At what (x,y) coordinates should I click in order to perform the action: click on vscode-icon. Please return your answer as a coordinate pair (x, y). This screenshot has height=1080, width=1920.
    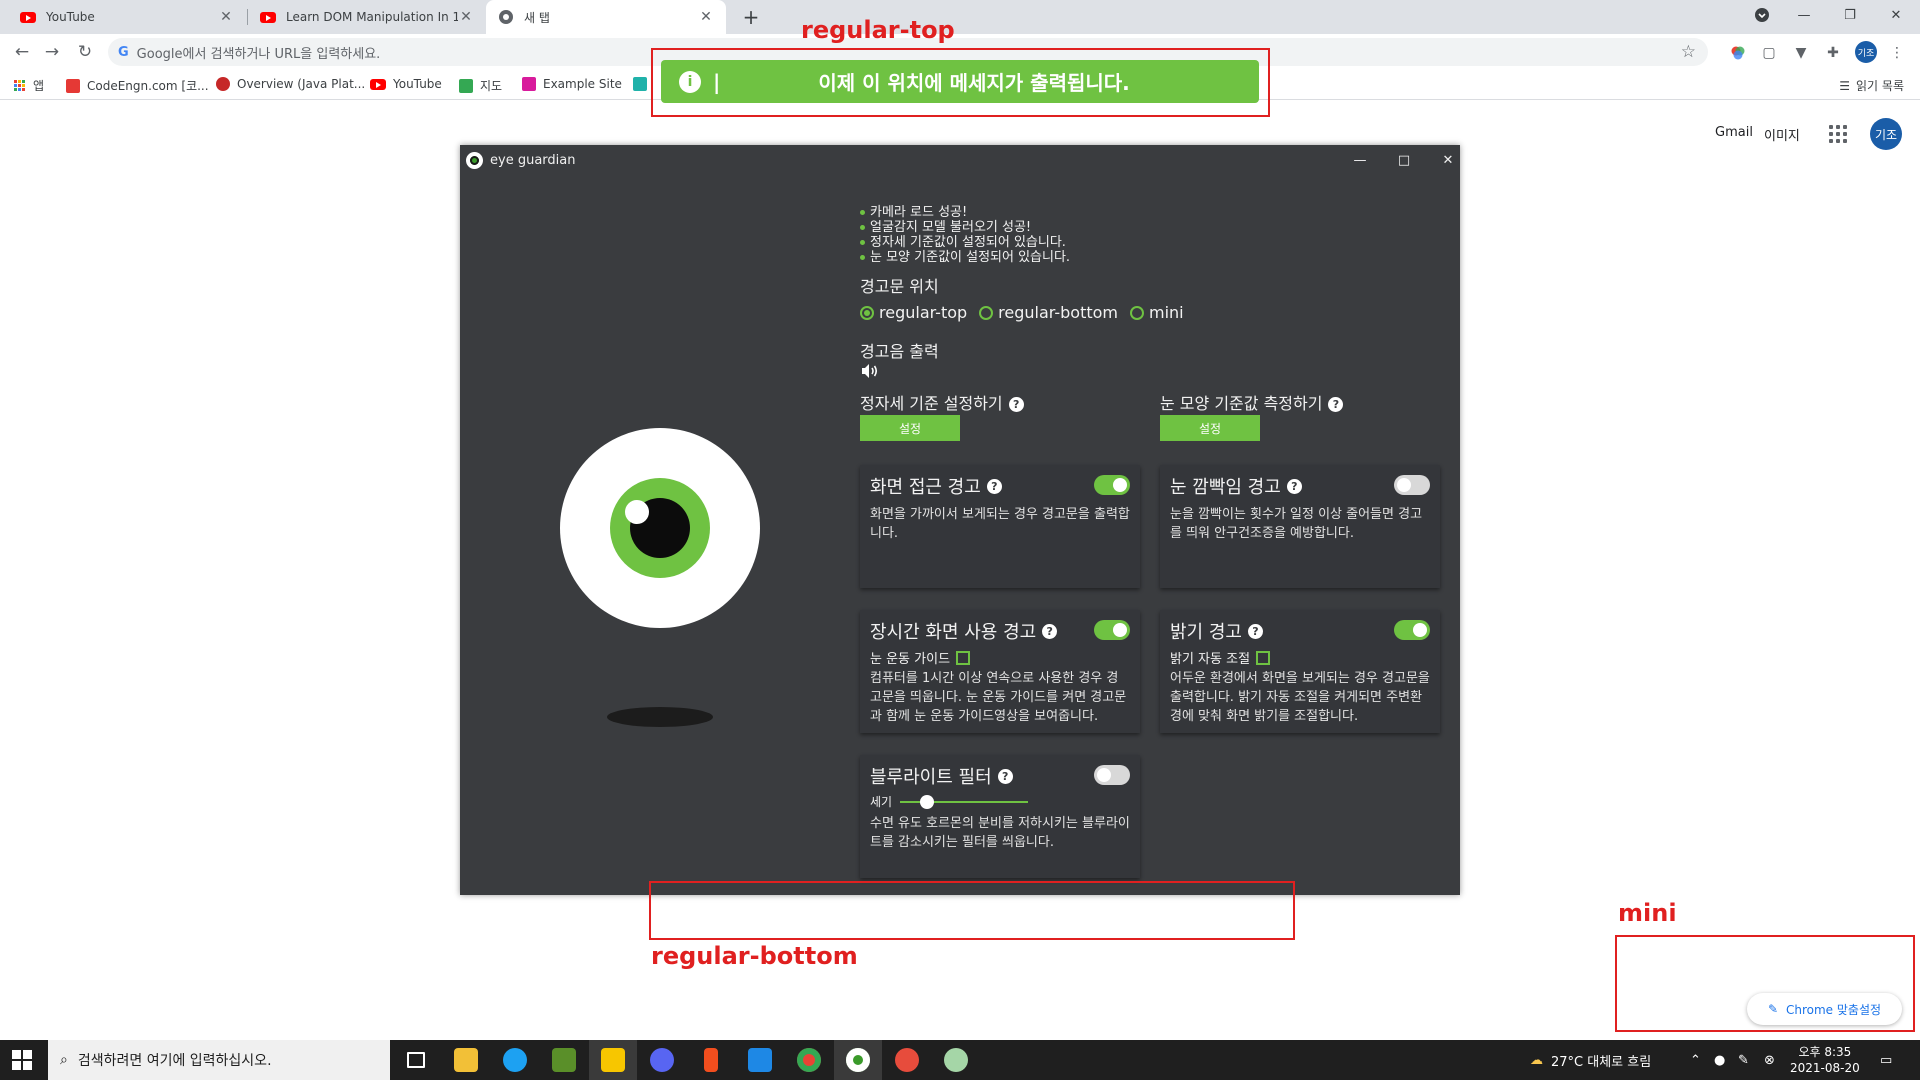
    Looking at the image, I should click on (760, 1060).